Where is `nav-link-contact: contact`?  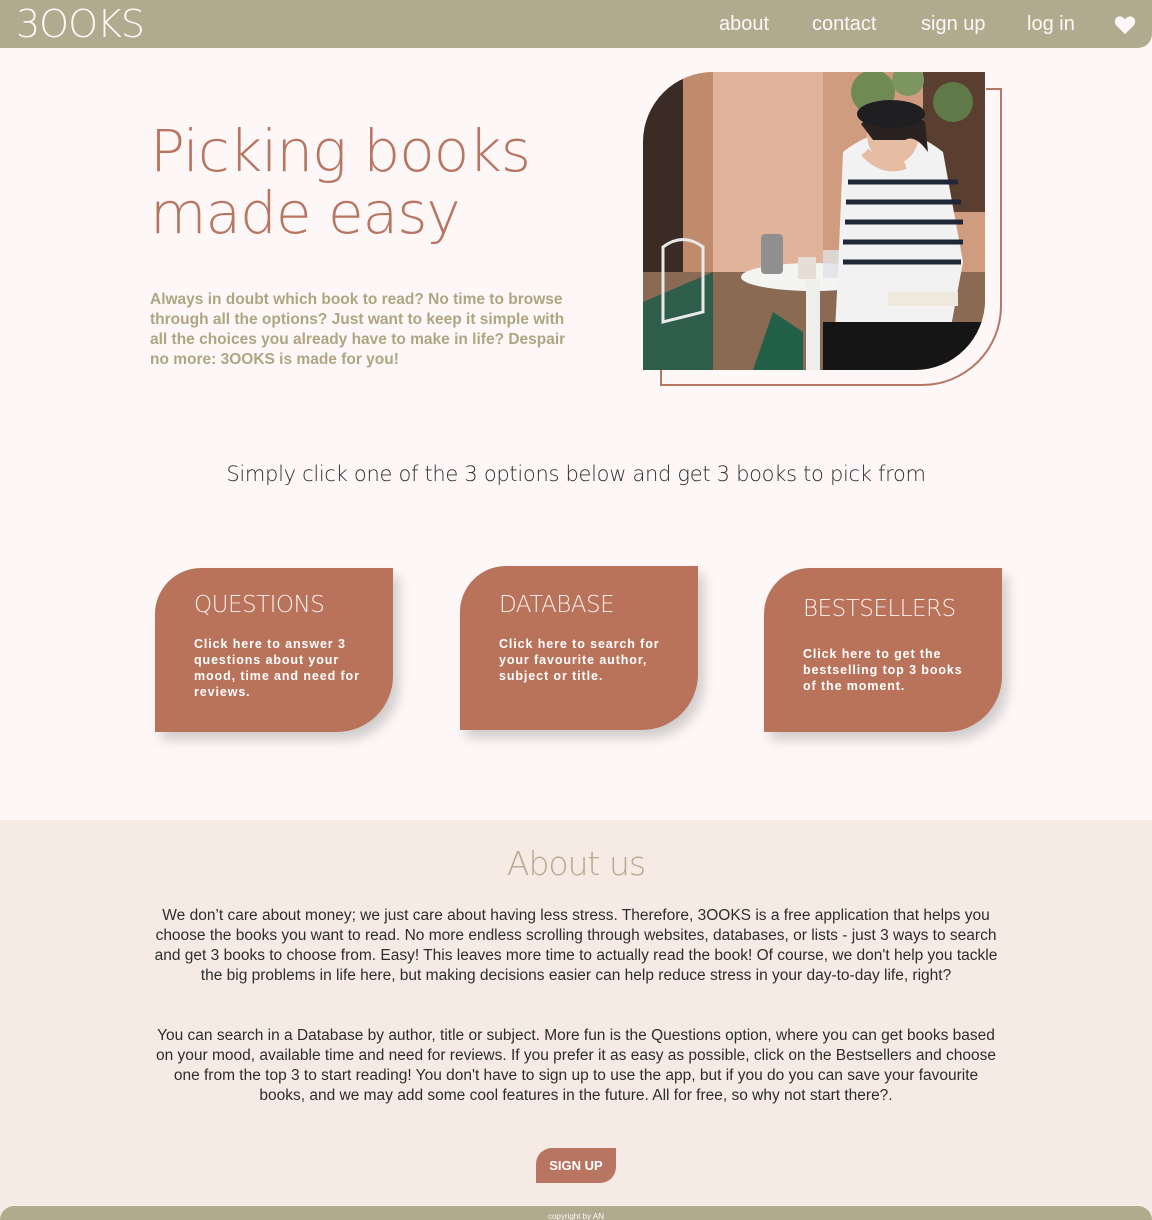
nav-link-contact: contact is located at coordinates (844, 24).